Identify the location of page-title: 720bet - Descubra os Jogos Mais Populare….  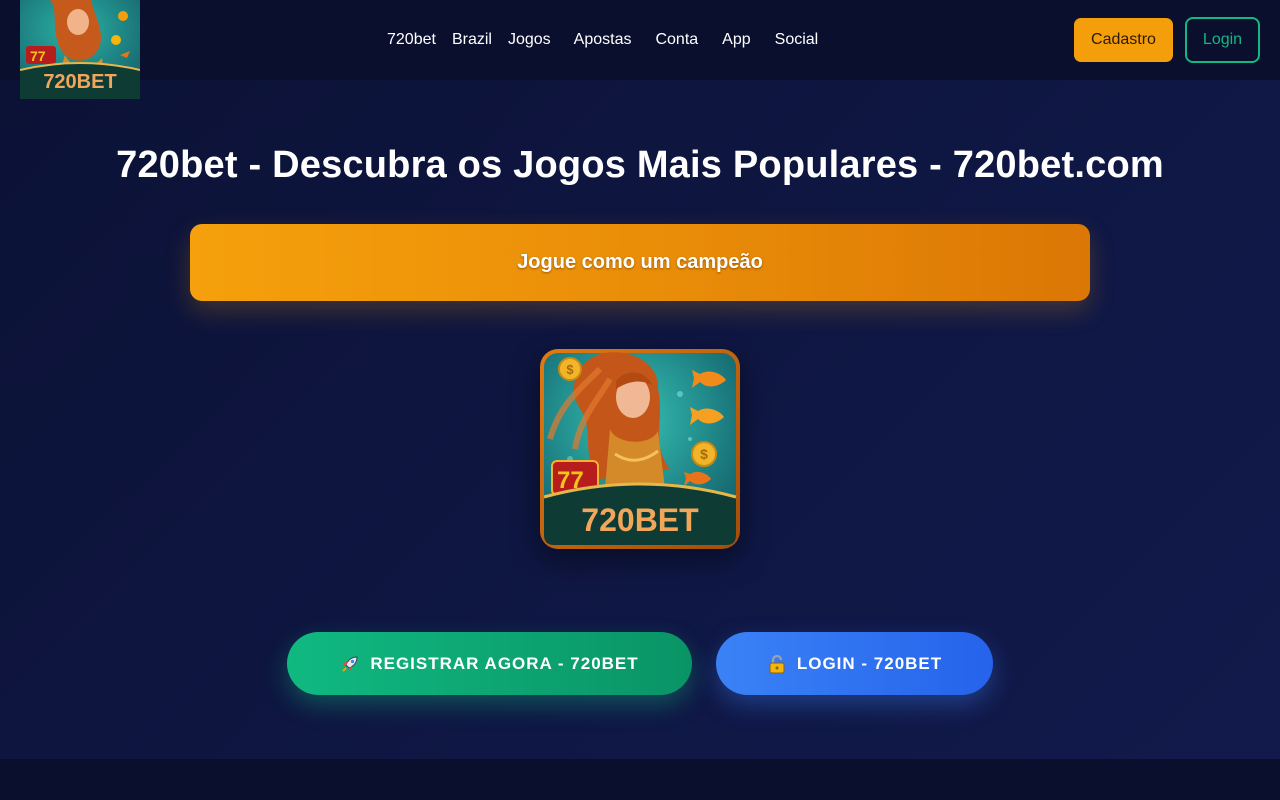
(640, 165).